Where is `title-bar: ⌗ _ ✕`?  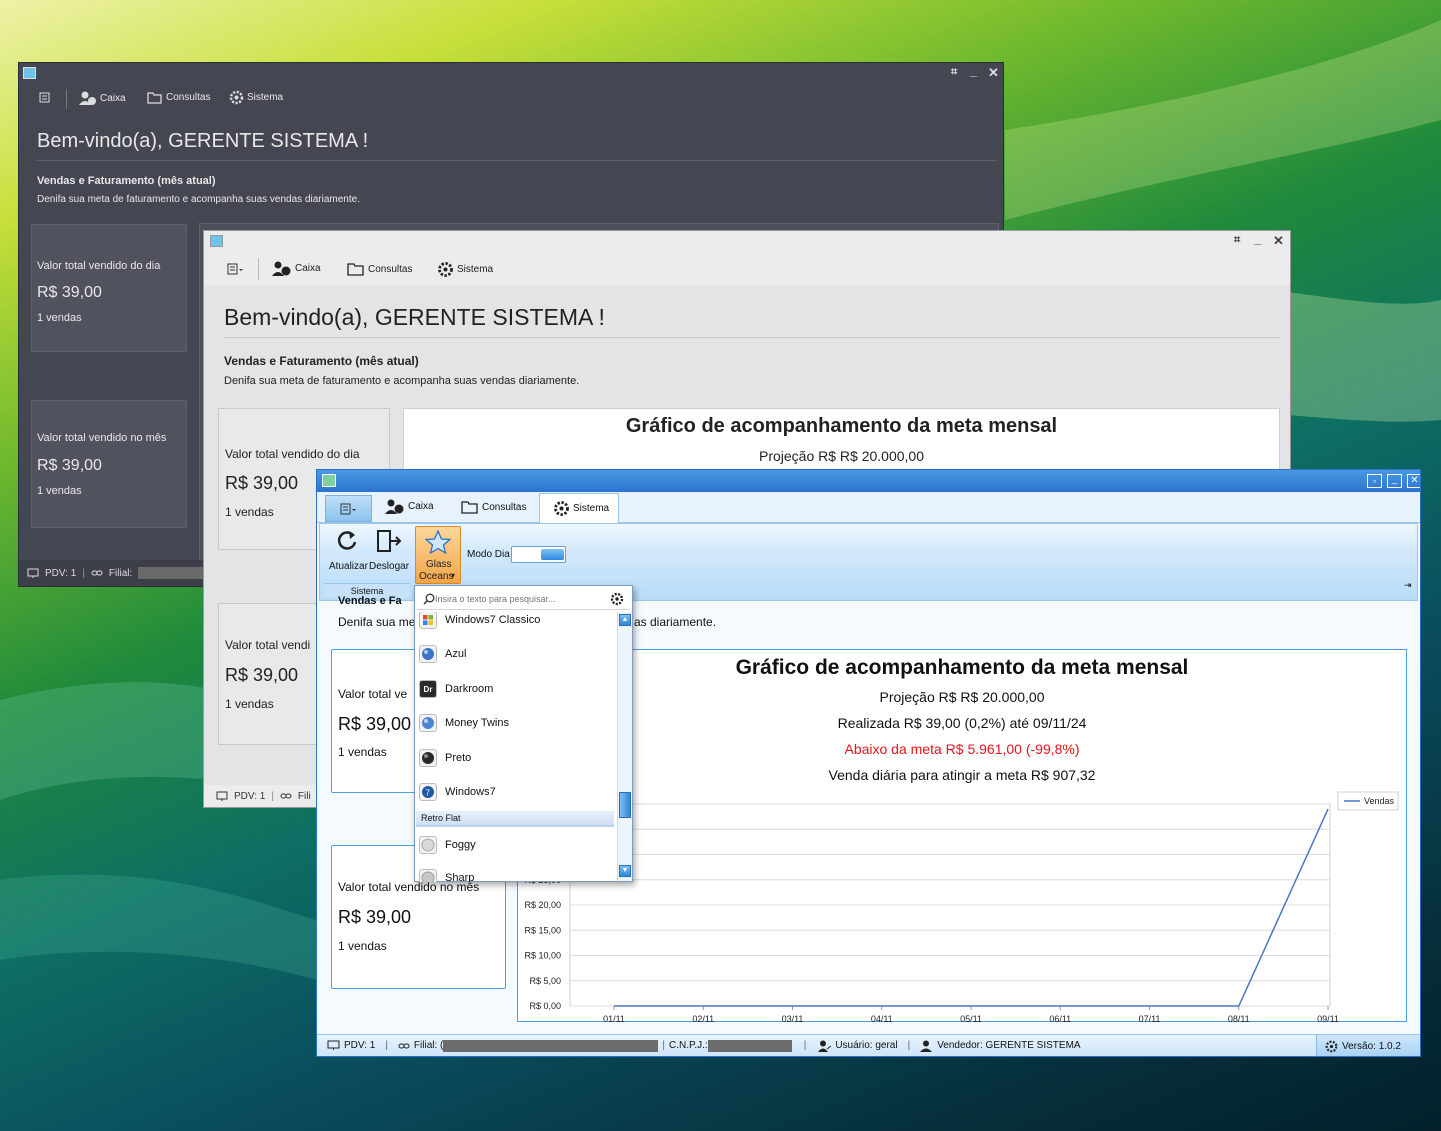
title-bar: ⌗ _ ✕ is located at coordinates (747, 242).